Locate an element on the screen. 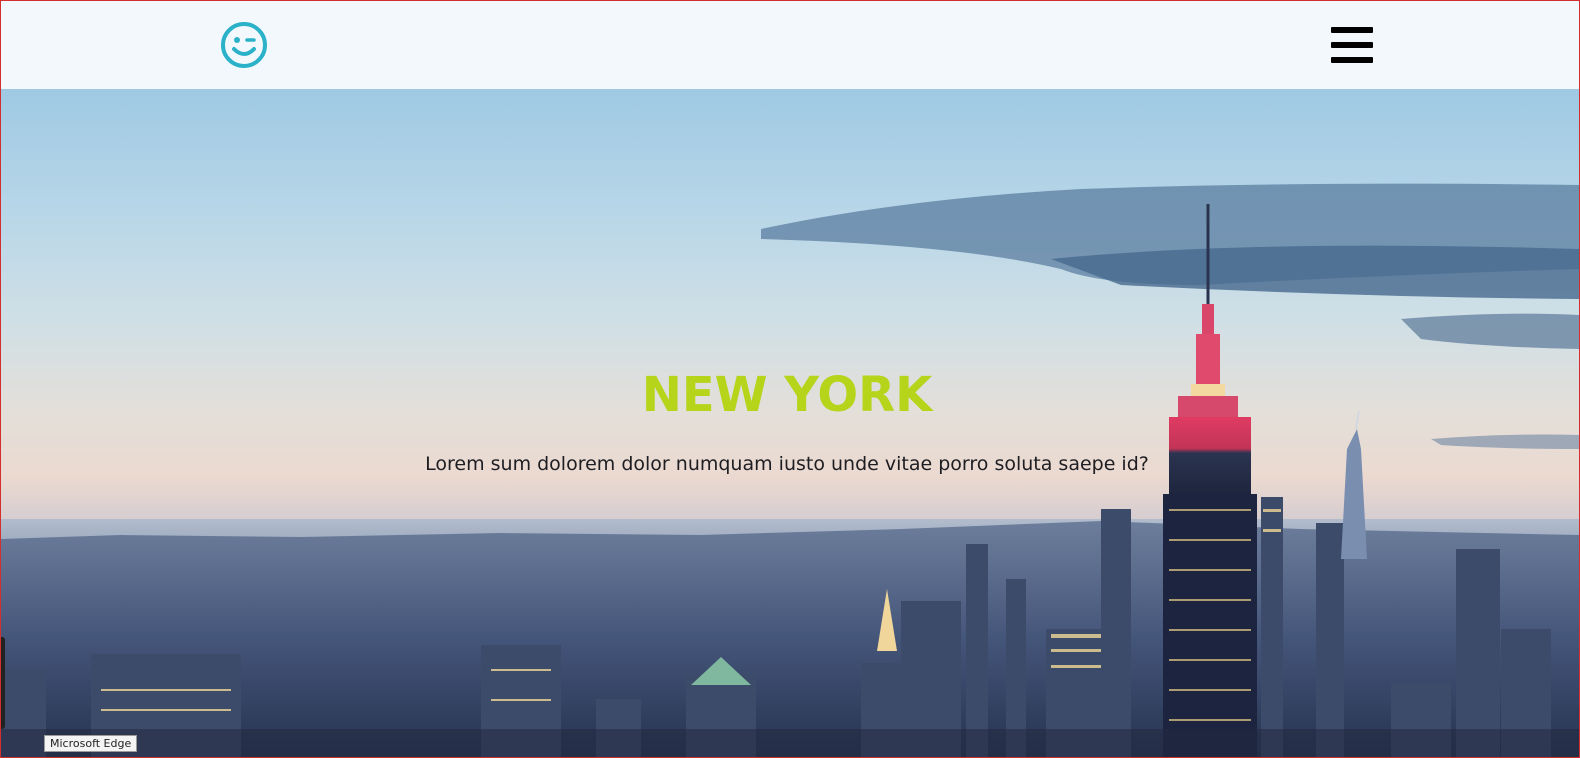 The width and height of the screenshot is (1580, 758). hero-title: NEW YORK is located at coordinates (787, 395).